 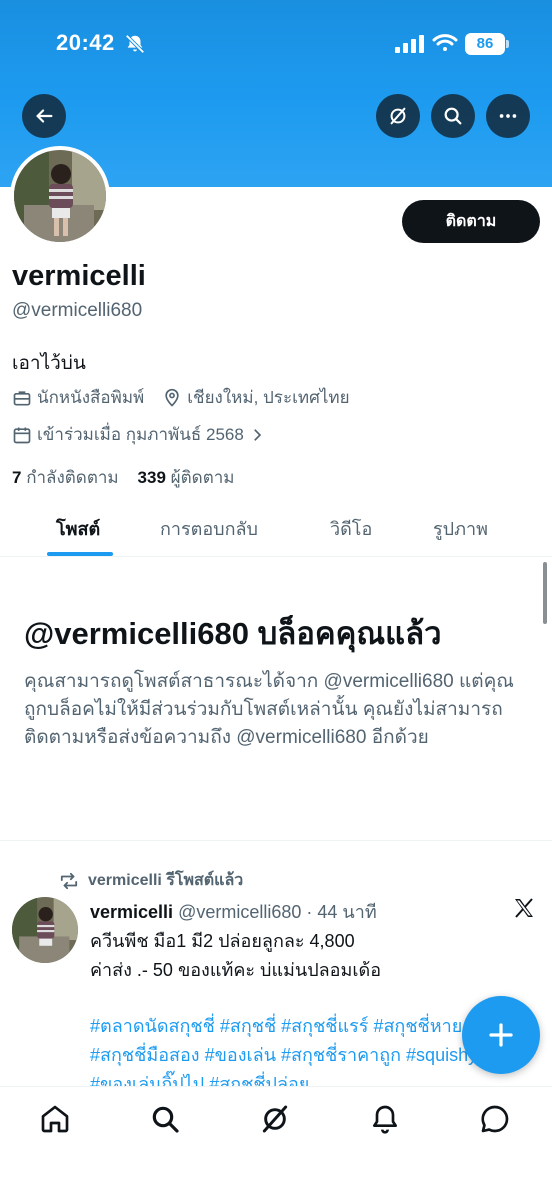 I want to click on grok-button, so click(x=398, y=116).